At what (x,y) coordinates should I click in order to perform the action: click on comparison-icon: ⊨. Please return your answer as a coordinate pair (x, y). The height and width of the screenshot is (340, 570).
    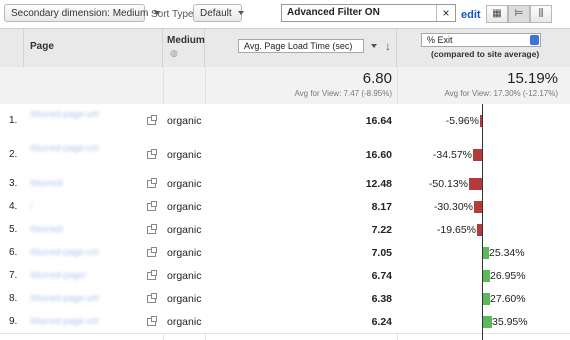
    Looking at the image, I should click on (519, 13).